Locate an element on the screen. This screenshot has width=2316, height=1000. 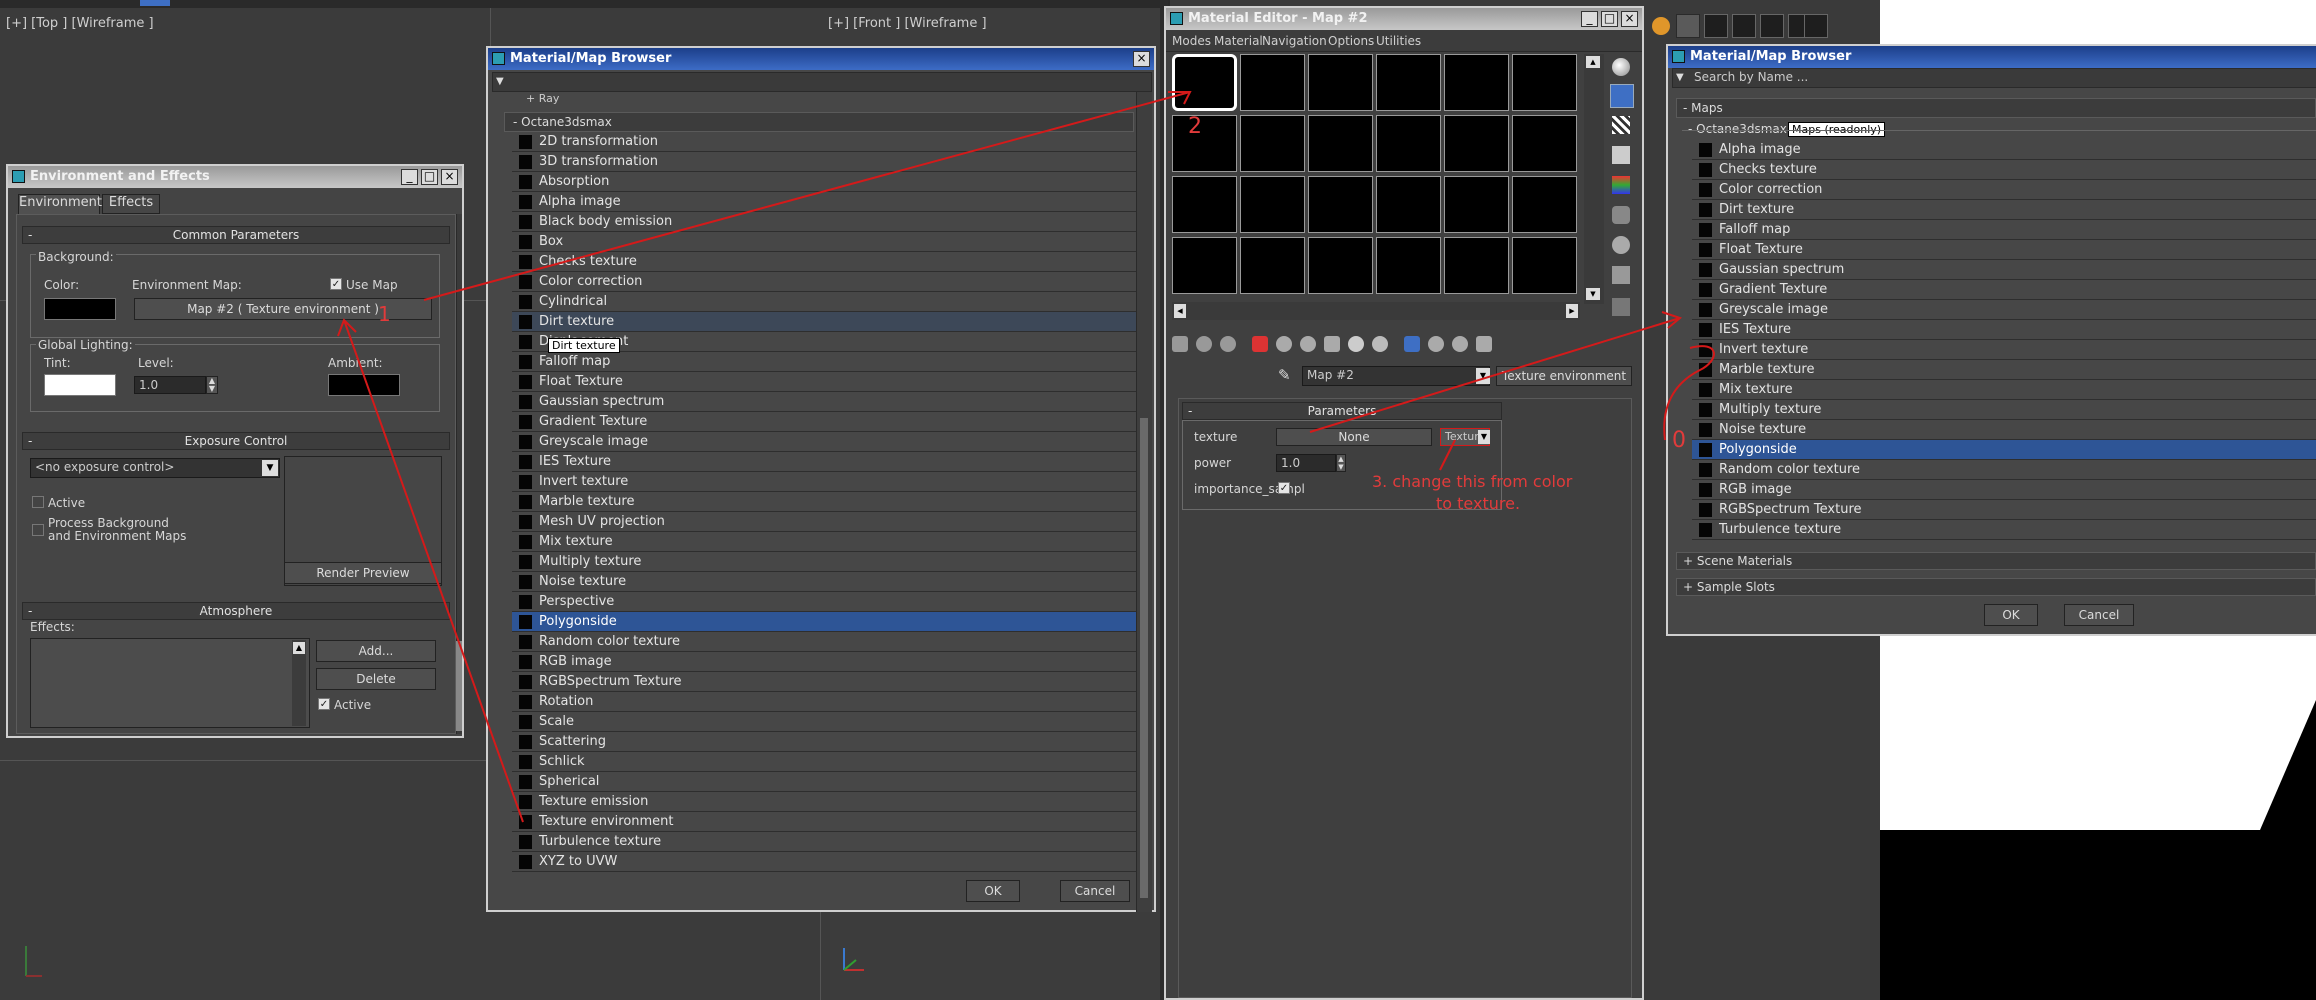
close-icon: × is located at coordinates (1629, 19).